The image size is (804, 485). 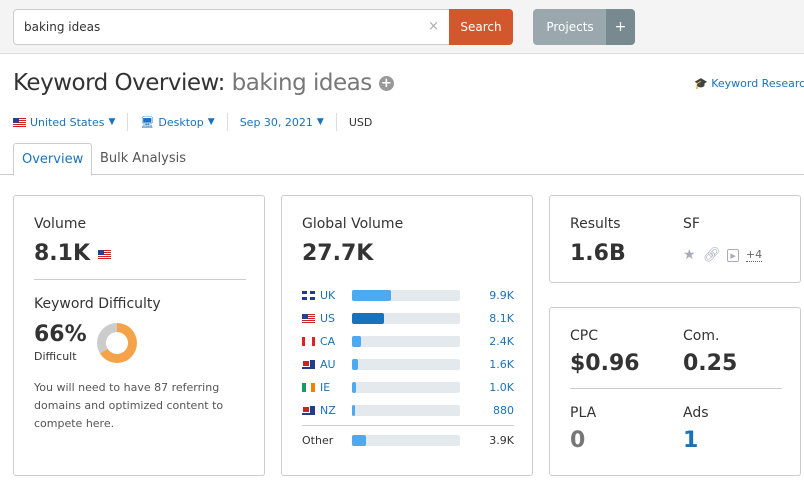 What do you see at coordinates (701, 83) in the screenshot?
I see `graduation-cap-icon: 🎓` at bounding box center [701, 83].